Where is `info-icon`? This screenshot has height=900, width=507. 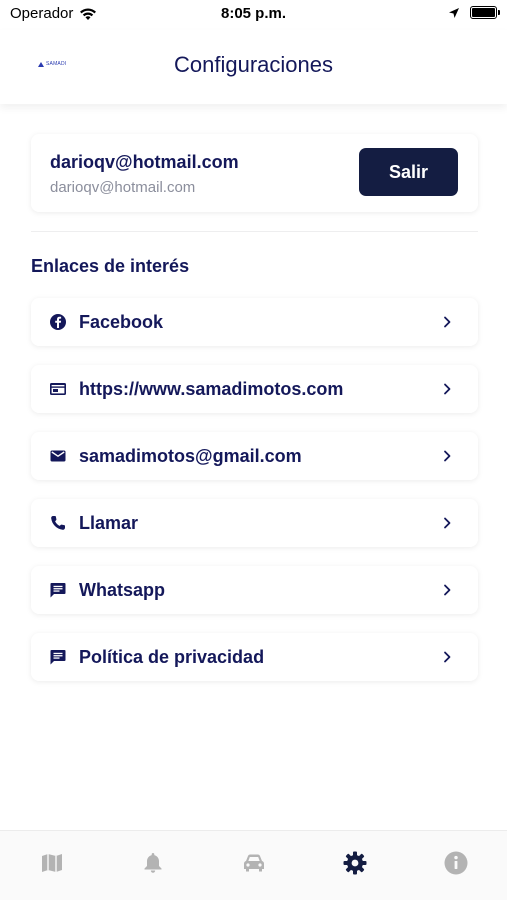 info-icon is located at coordinates (456, 863).